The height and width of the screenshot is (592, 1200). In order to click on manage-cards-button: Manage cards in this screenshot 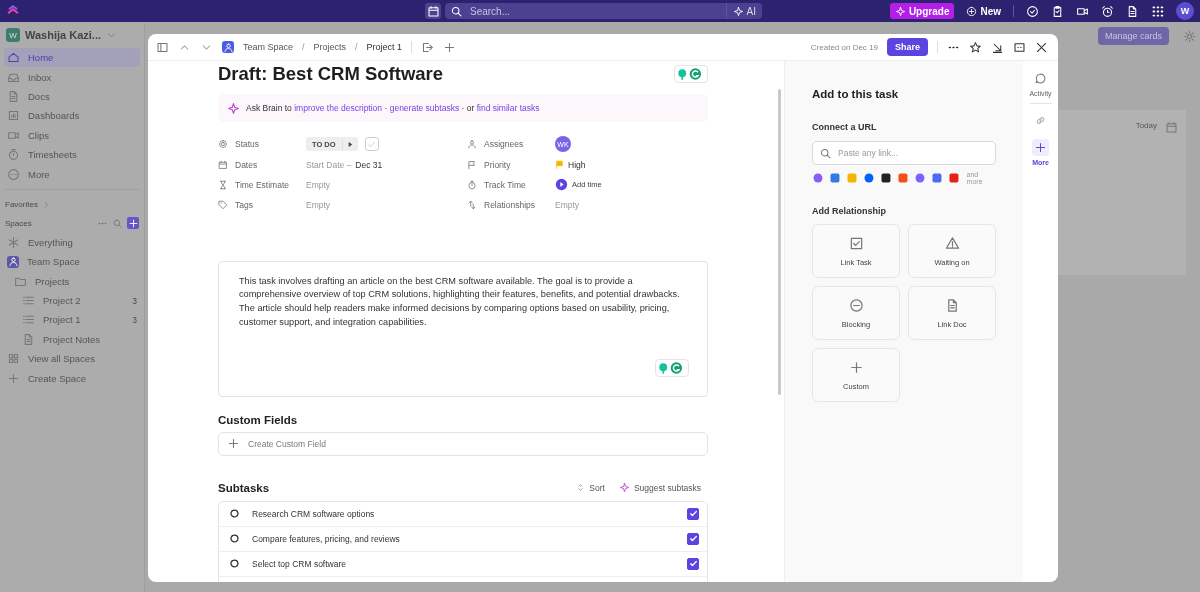, I will do `click(1133, 36)`.